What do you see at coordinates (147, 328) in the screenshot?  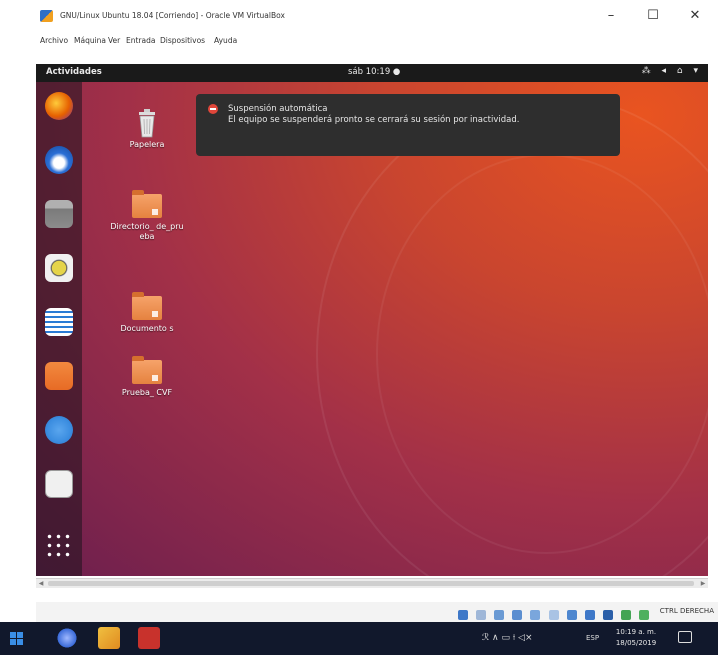 I see `desktop-icon-label: Documento s` at bounding box center [147, 328].